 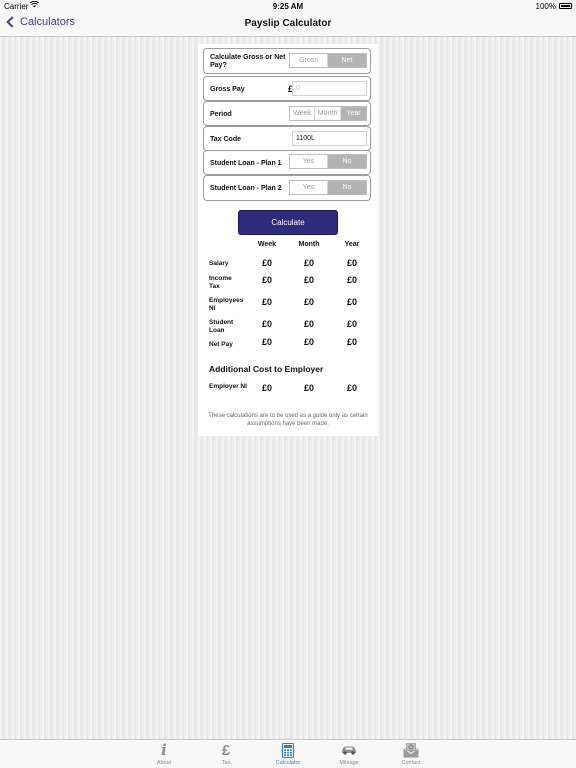 What do you see at coordinates (309, 244) in the screenshot?
I see `column-header-month: Month` at bounding box center [309, 244].